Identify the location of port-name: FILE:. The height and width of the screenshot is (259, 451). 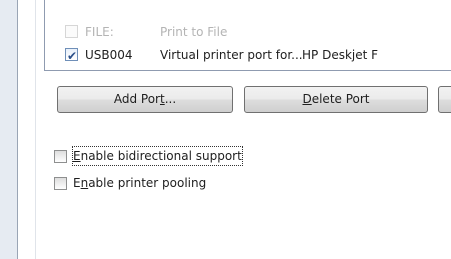
(99, 32).